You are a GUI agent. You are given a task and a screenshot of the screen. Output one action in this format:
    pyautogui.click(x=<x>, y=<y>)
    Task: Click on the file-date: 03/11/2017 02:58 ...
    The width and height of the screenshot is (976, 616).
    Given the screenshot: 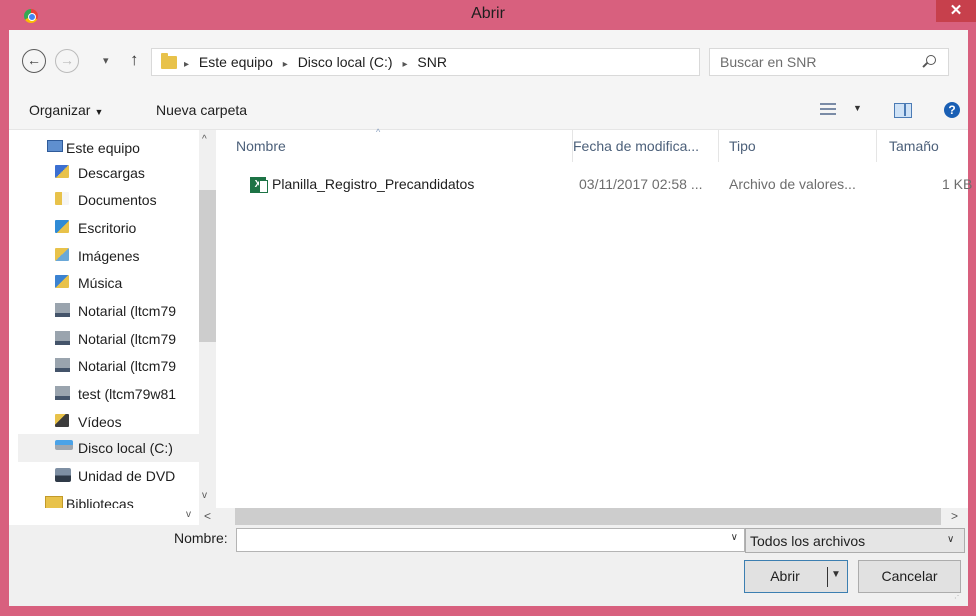 What is the action you would take?
    pyautogui.click(x=641, y=184)
    